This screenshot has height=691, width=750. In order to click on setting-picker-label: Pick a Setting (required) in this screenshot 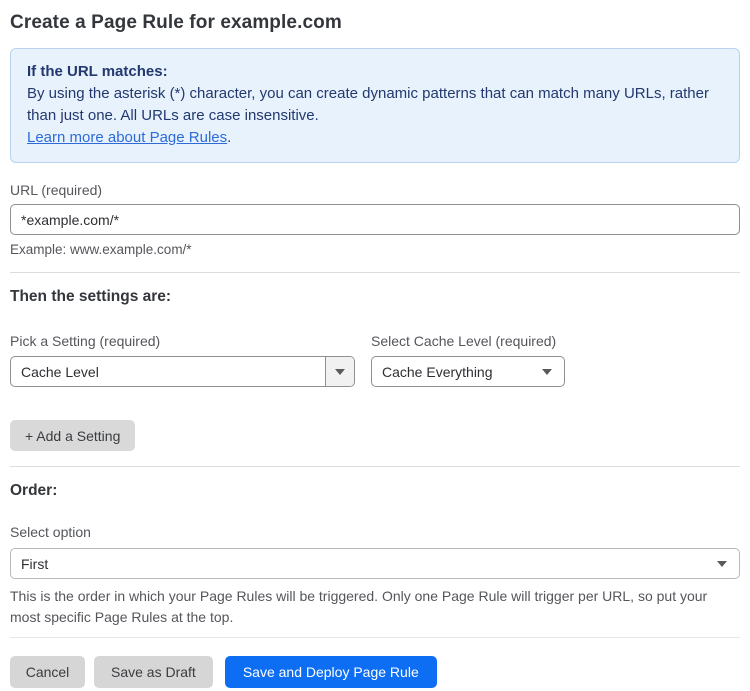, I will do `click(85, 341)`.